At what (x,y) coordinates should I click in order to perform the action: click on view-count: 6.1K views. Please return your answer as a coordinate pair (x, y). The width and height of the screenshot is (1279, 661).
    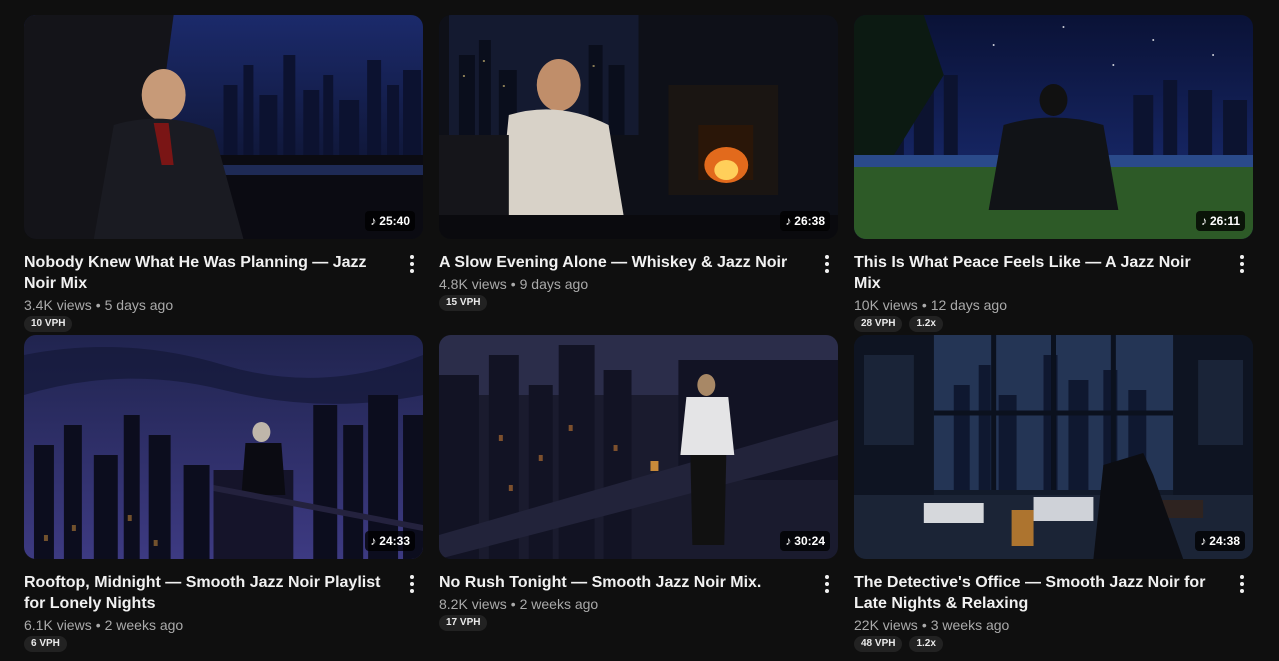
    Looking at the image, I should click on (58, 625).